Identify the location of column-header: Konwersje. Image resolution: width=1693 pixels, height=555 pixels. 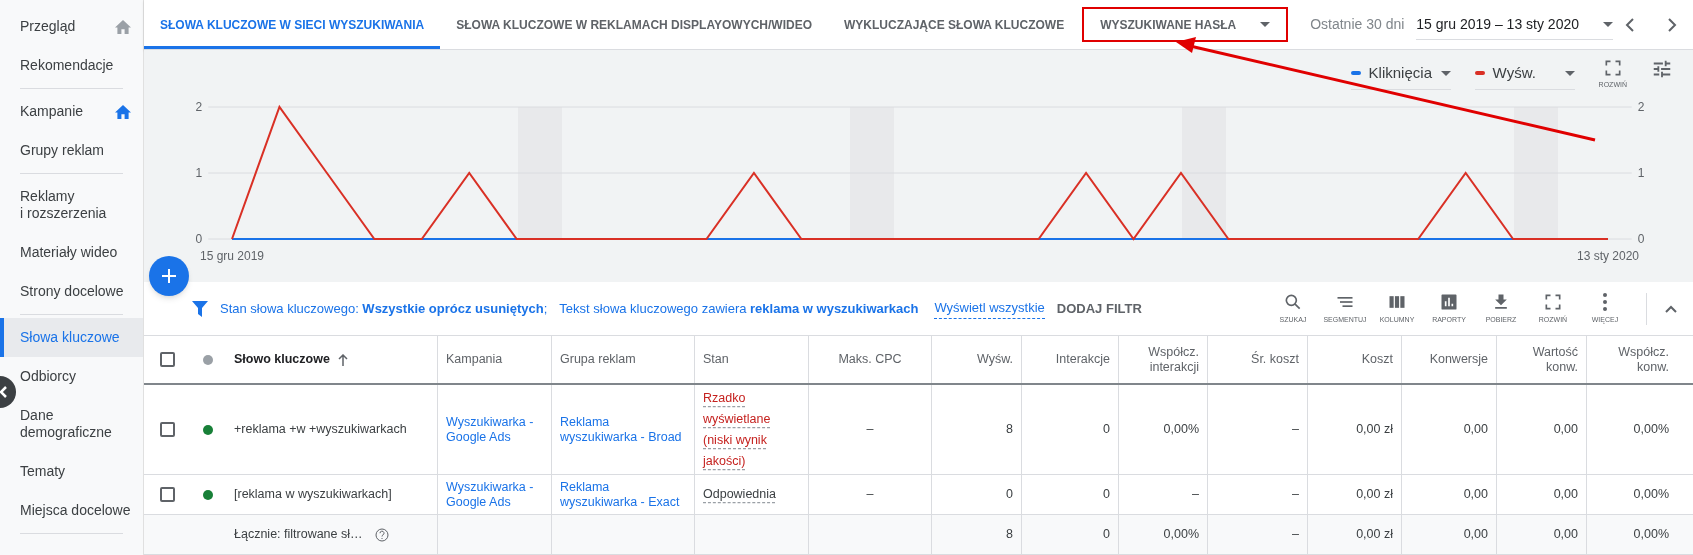
(1458, 359).